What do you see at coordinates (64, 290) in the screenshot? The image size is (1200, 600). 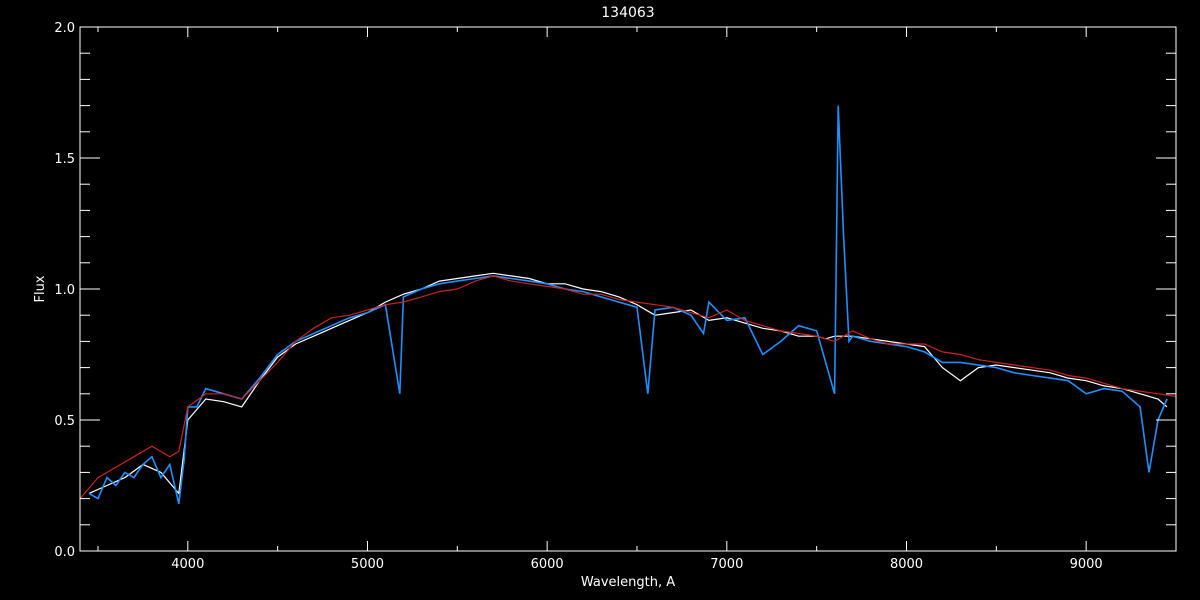 I see `y-tick-label: 1.0` at bounding box center [64, 290].